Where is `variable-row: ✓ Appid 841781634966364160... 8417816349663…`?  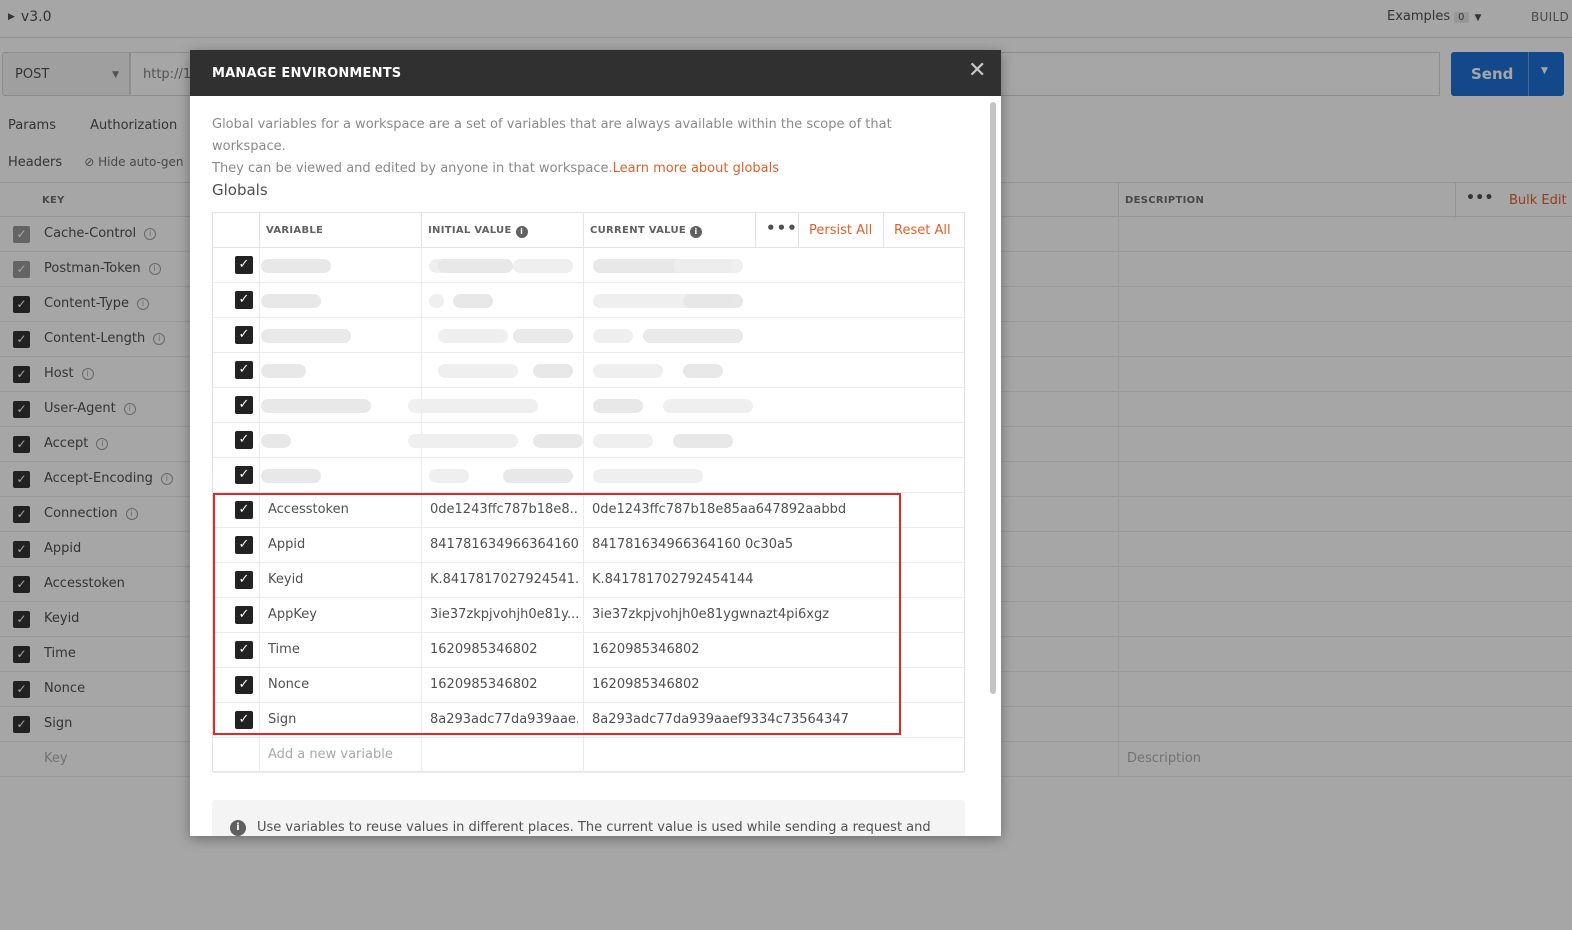
variable-row: ✓ Appid 841781634966364160... 8417816349663… is located at coordinates (588, 545).